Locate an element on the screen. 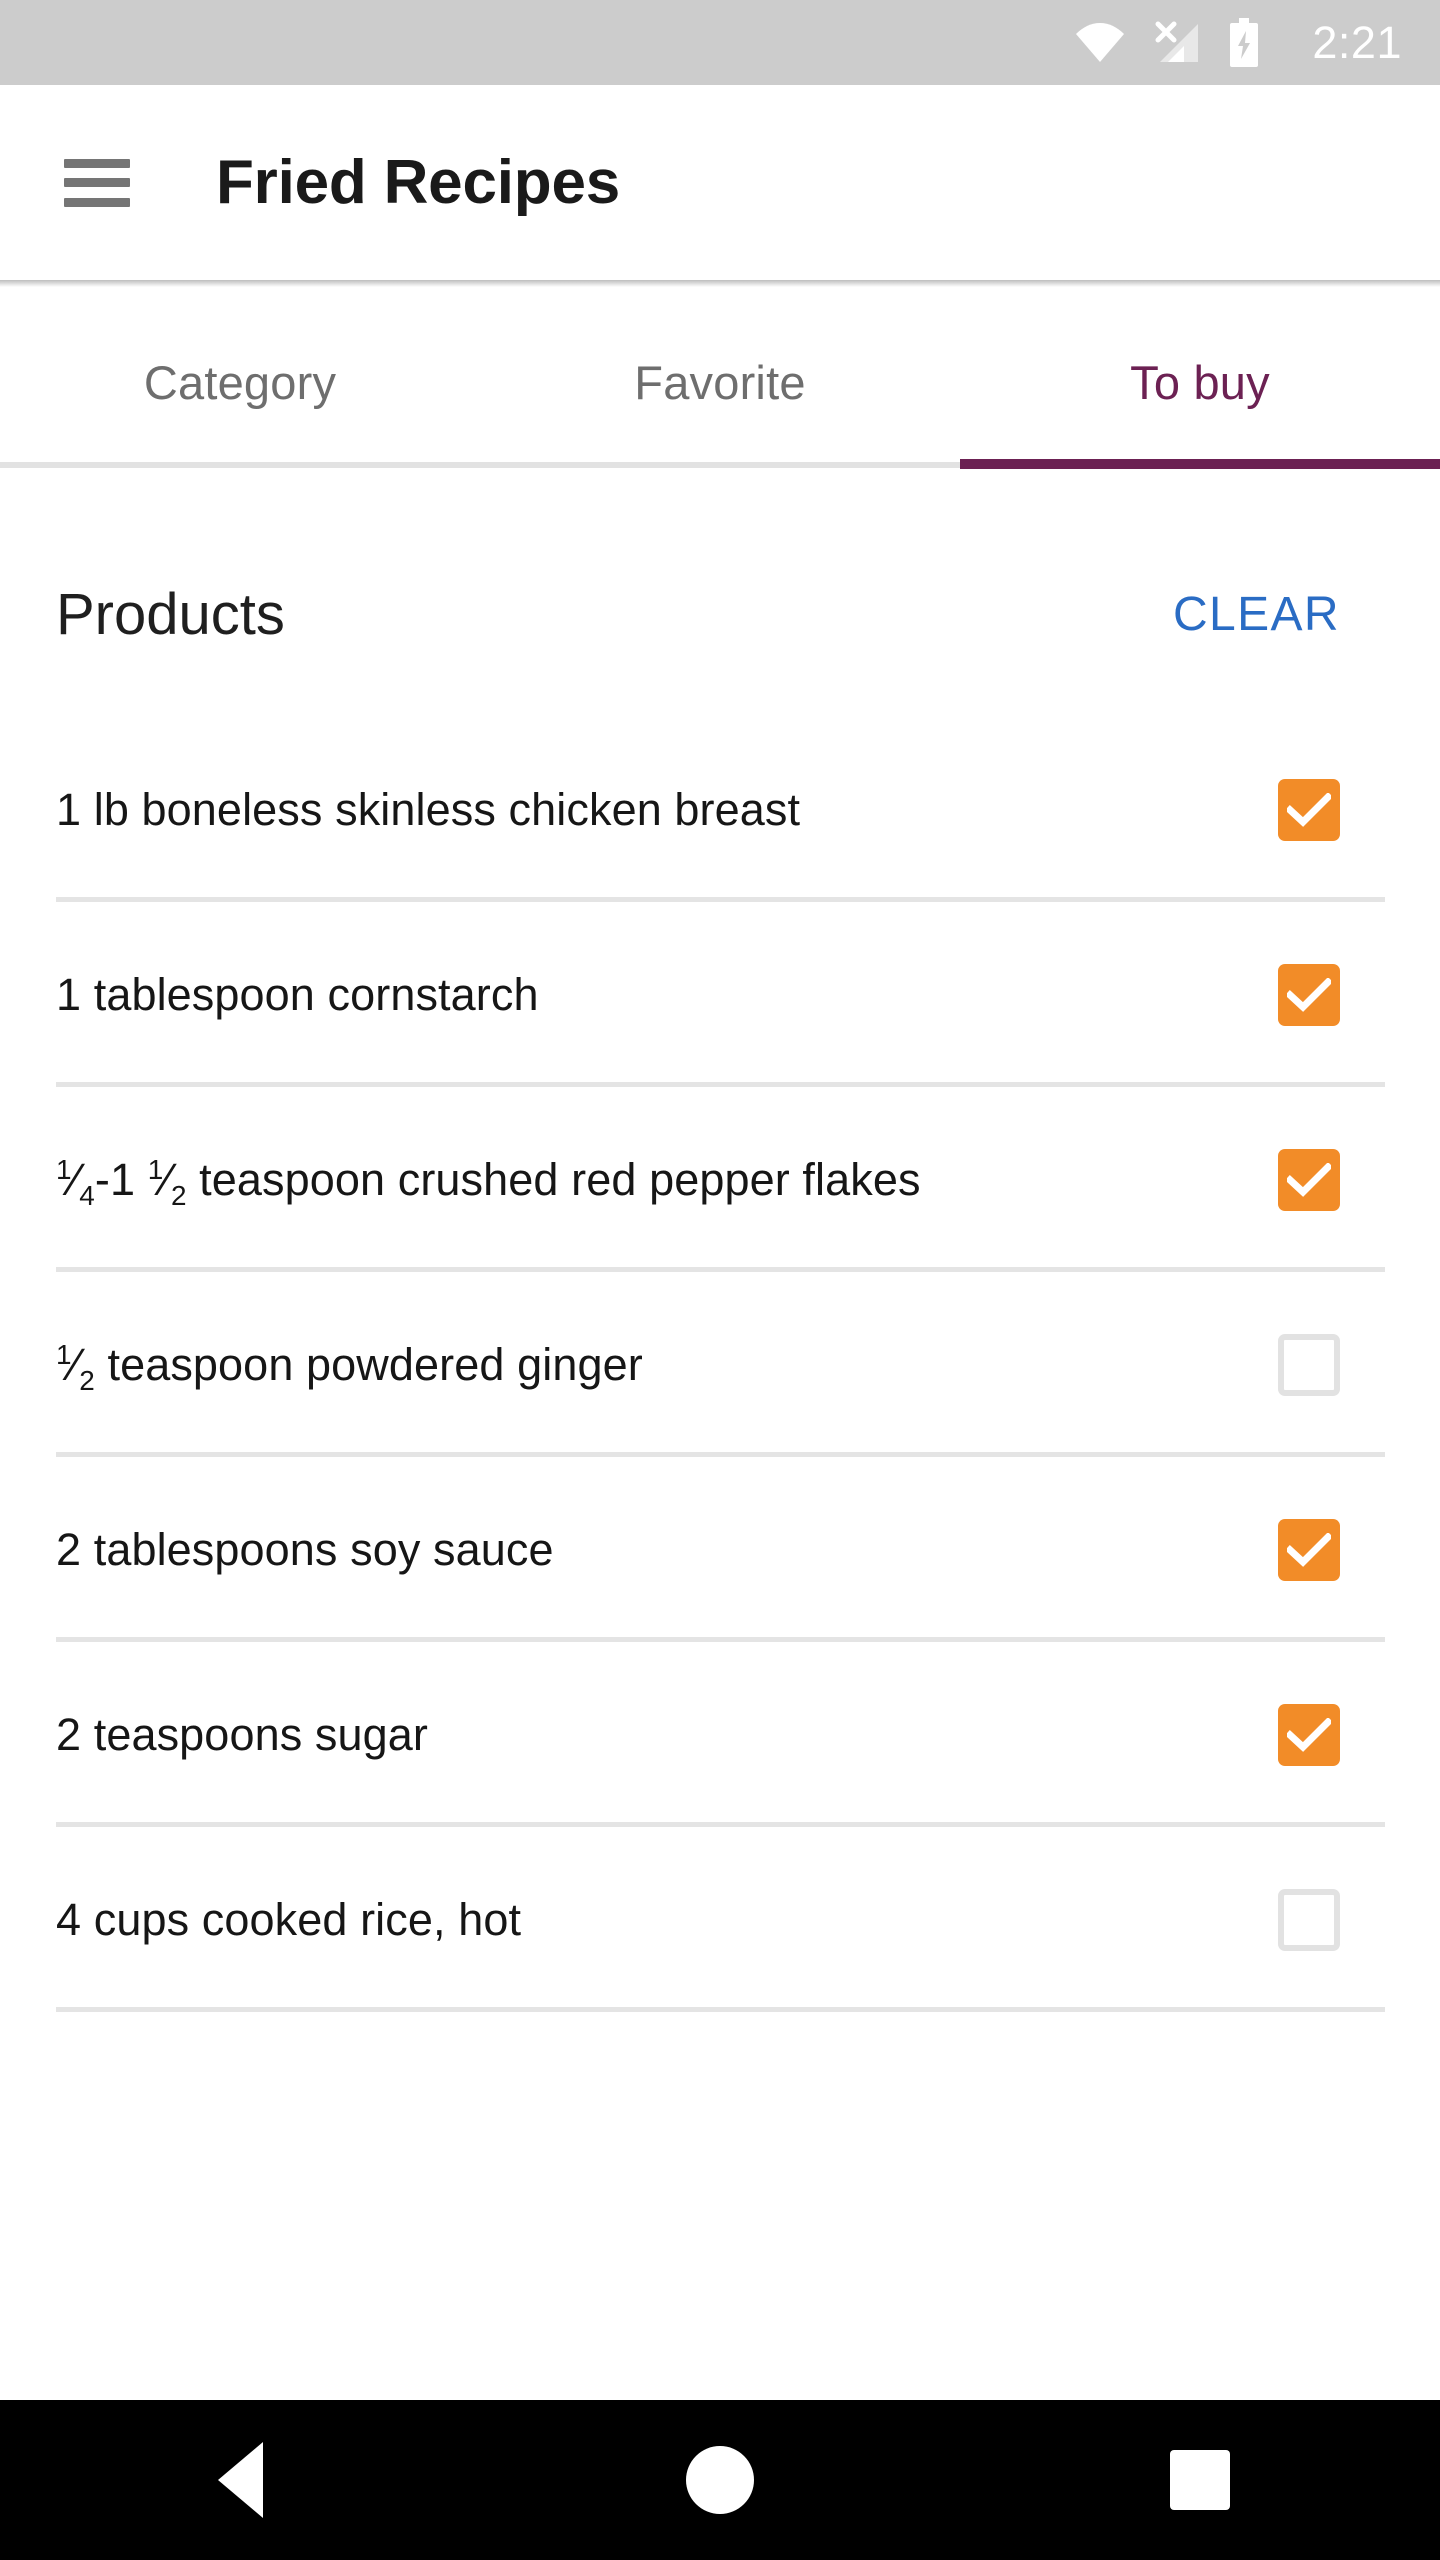 The width and height of the screenshot is (1440, 2560). product-label: 2 tablespoons soy sauce is located at coordinates (305, 1549).